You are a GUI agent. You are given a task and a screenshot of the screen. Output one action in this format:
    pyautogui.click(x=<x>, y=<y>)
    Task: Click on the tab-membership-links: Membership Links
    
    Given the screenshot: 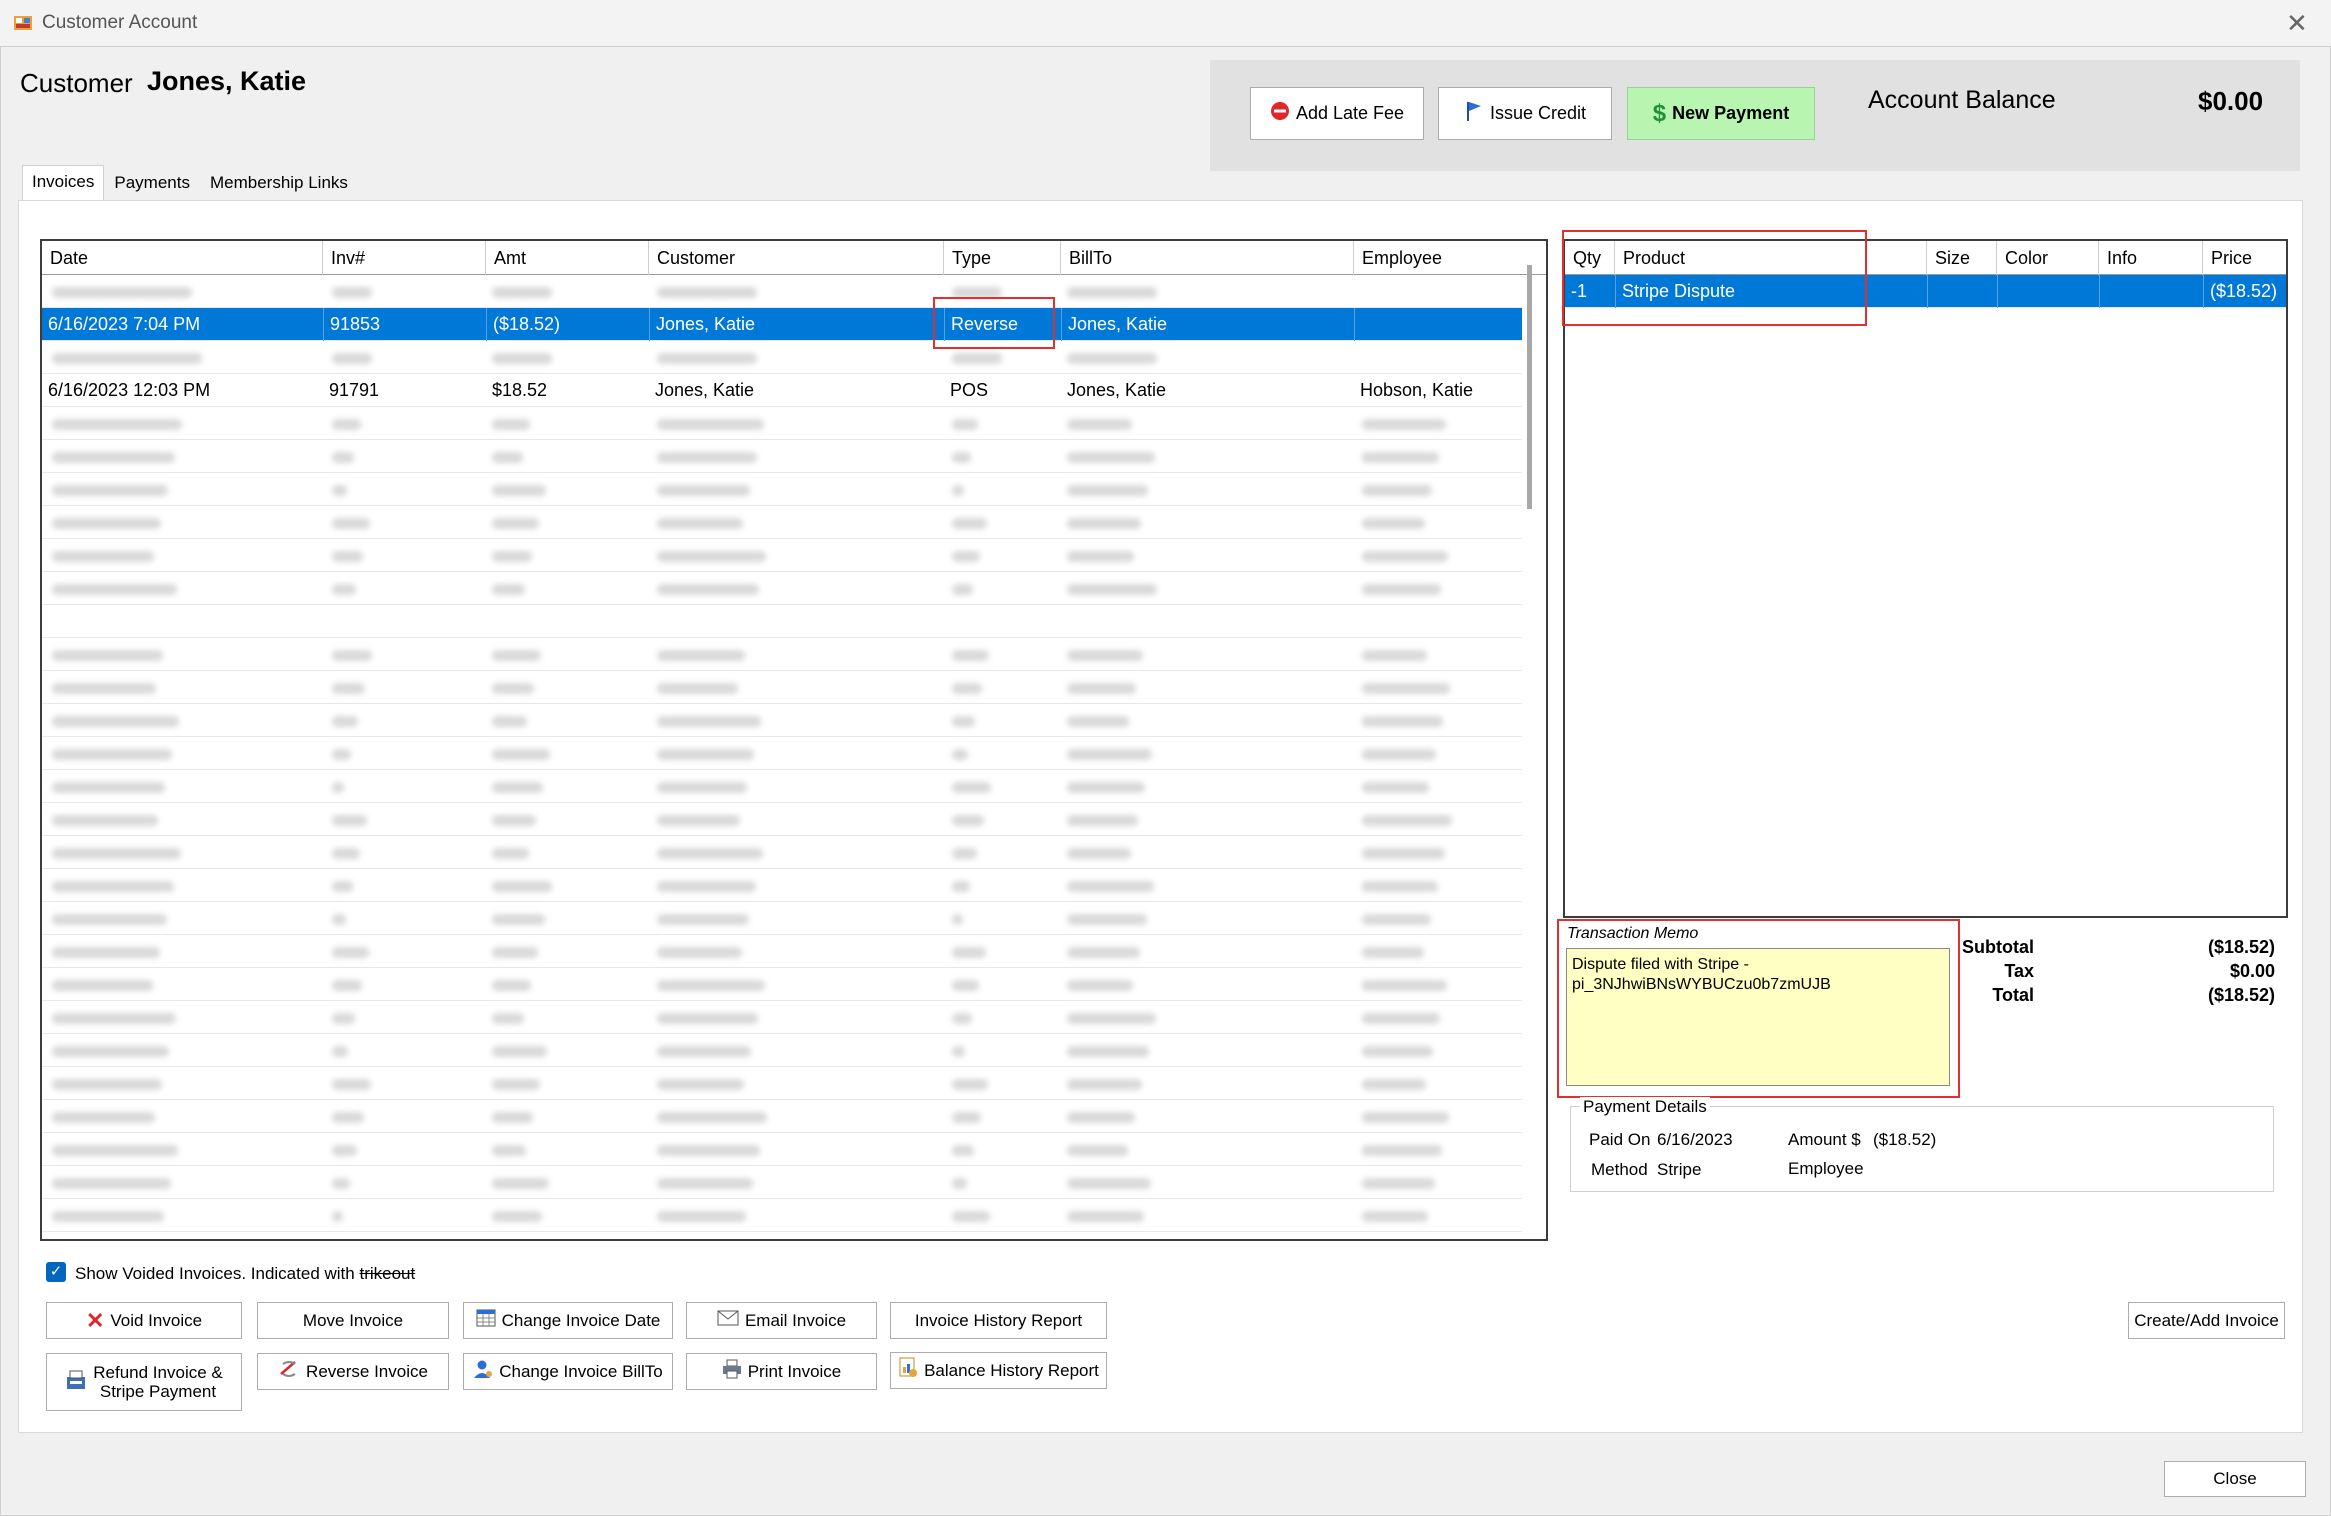 What is the action you would take?
    pyautogui.click(x=279, y=183)
    